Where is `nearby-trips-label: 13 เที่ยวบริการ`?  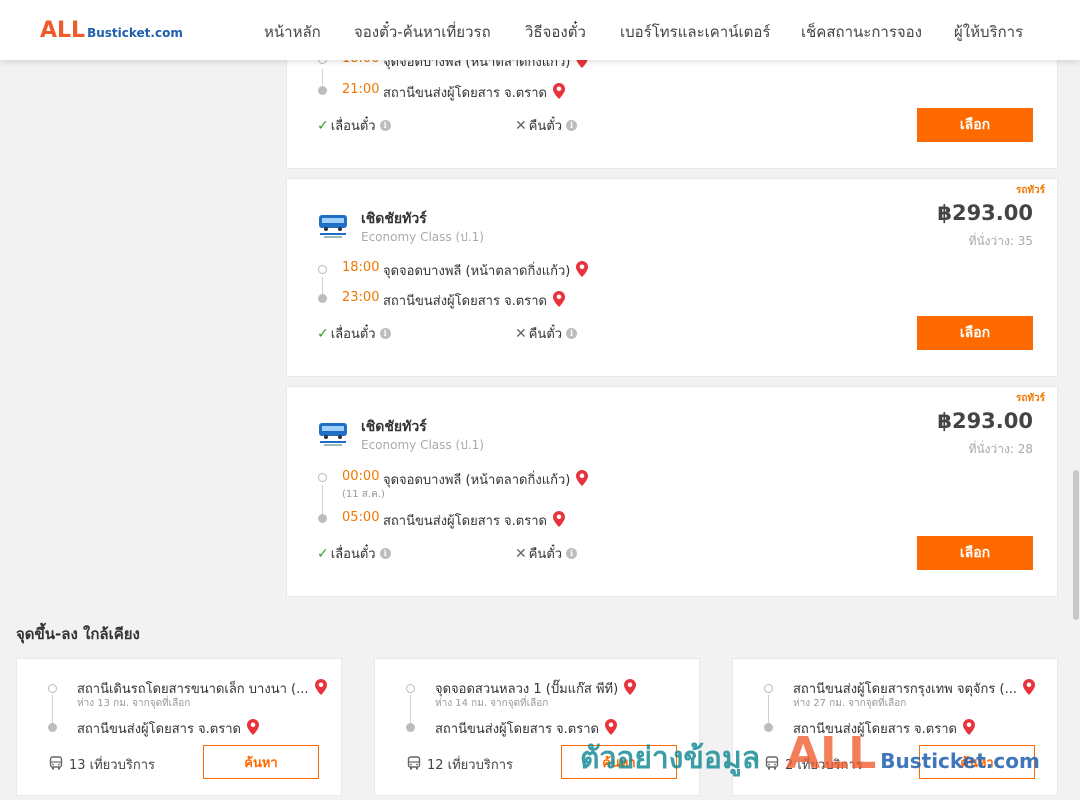
nearby-trips-label: 13 เที่ยวบริการ is located at coordinates (112, 765).